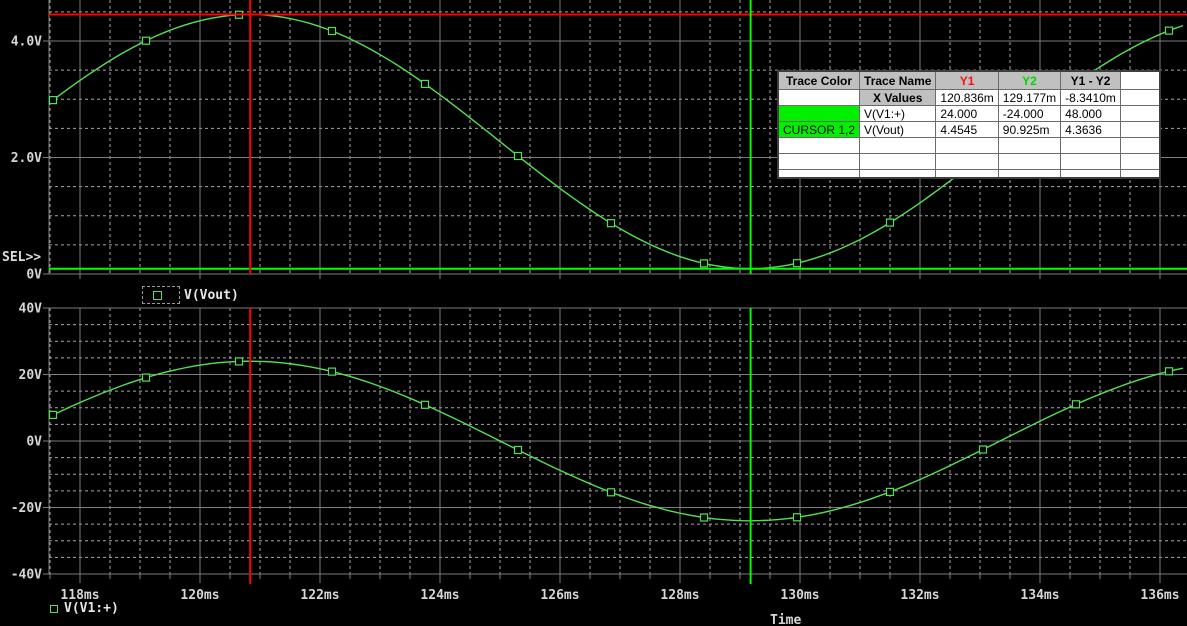 The width and height of the screenshot is (1187, 626). I want to click on vout-y1-value: 4.4545, so click(967, 129).